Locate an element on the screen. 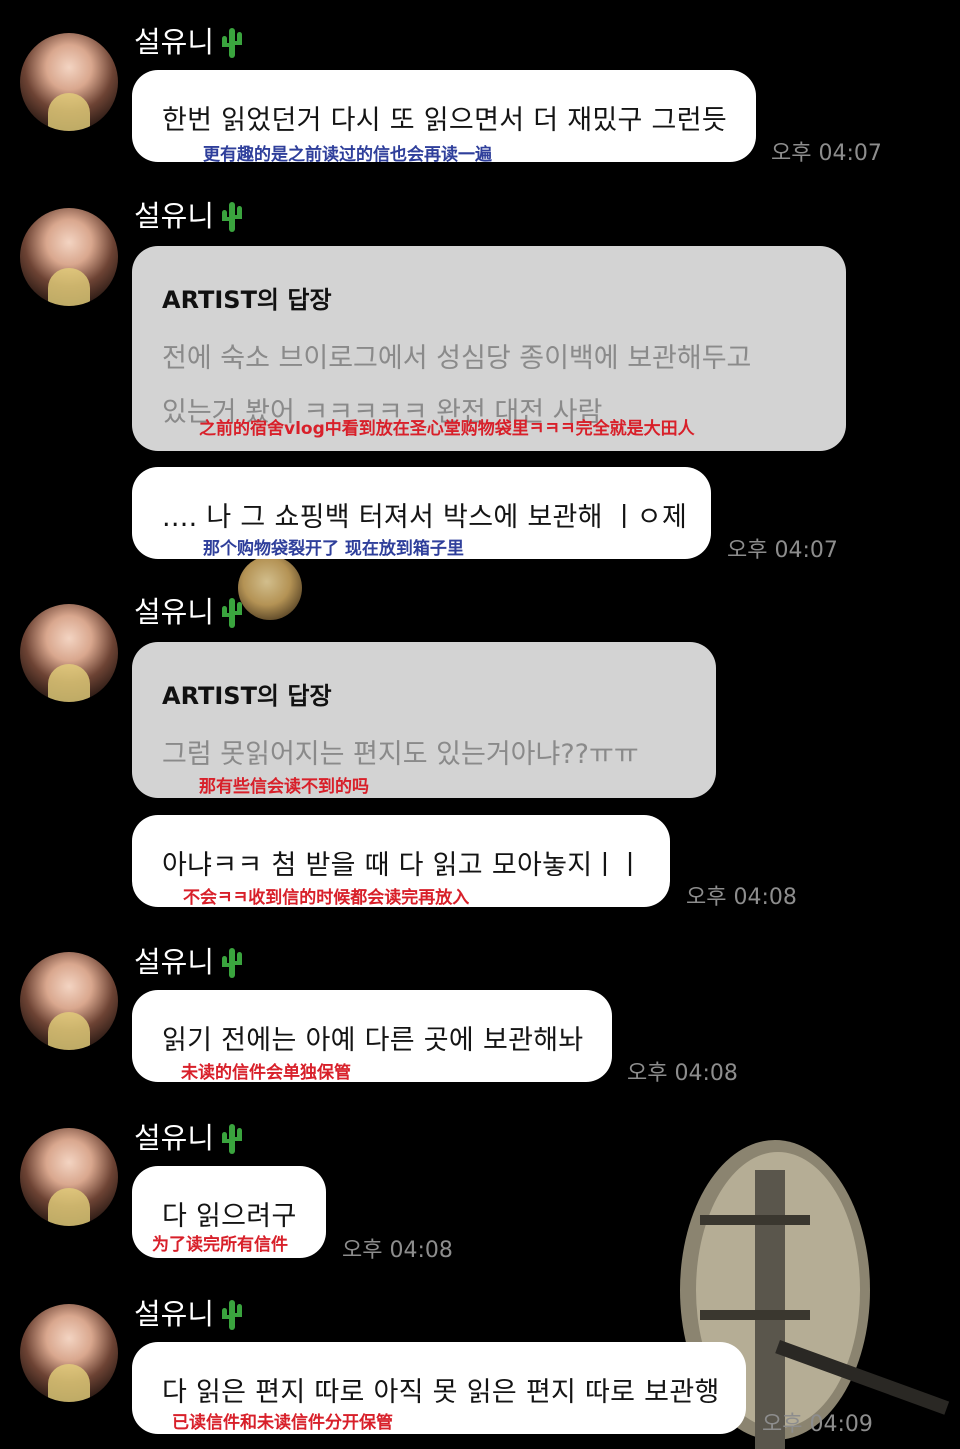 This screenshot has height=1449, width=960. message-text: 읽기 전에는 아예 다른 곳에 보관해놔 is located at coordinates (373, 1040).